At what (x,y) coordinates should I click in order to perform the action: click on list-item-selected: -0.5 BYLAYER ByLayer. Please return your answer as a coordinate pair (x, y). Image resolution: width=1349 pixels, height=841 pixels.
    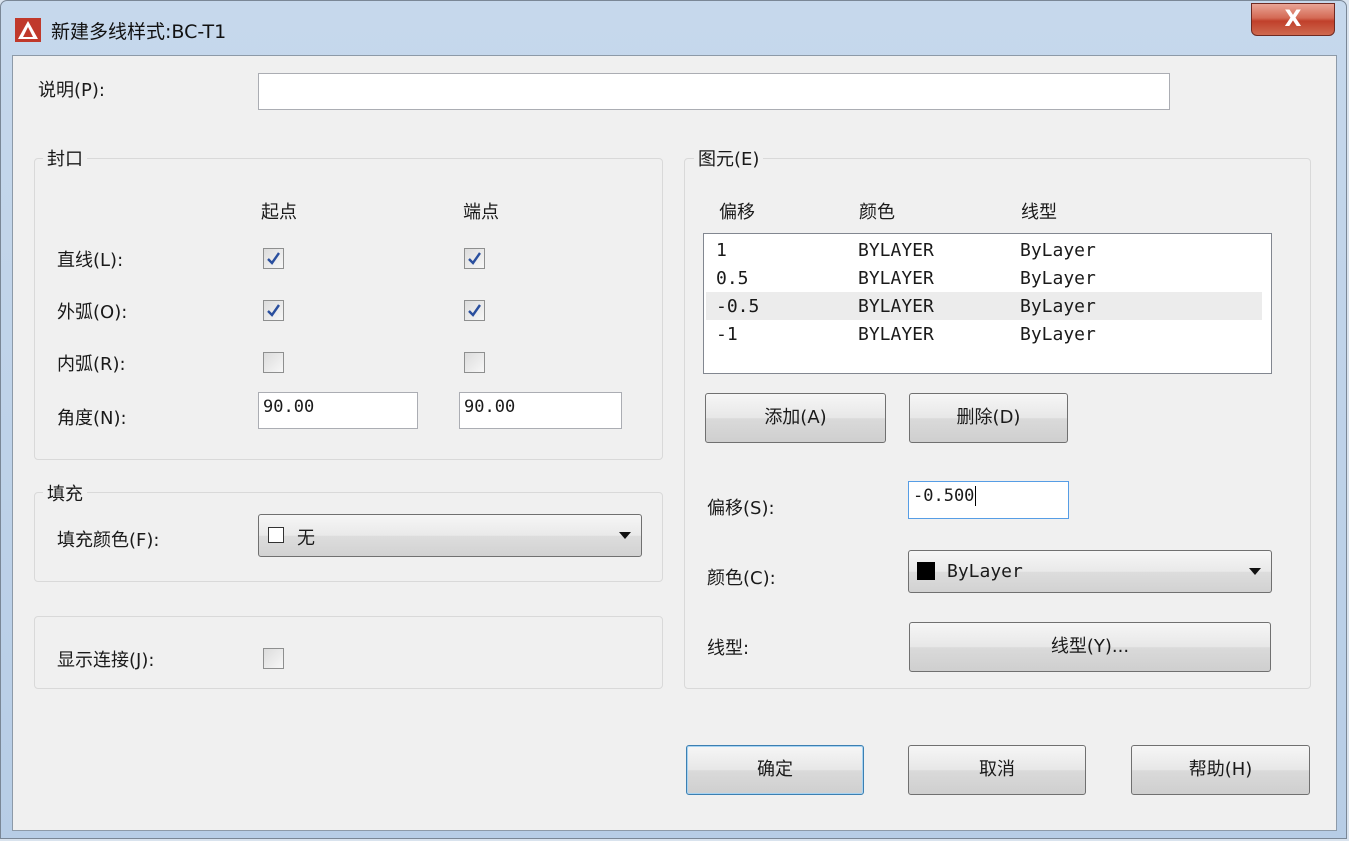
    Looking at the image, I should click on (984, 306).